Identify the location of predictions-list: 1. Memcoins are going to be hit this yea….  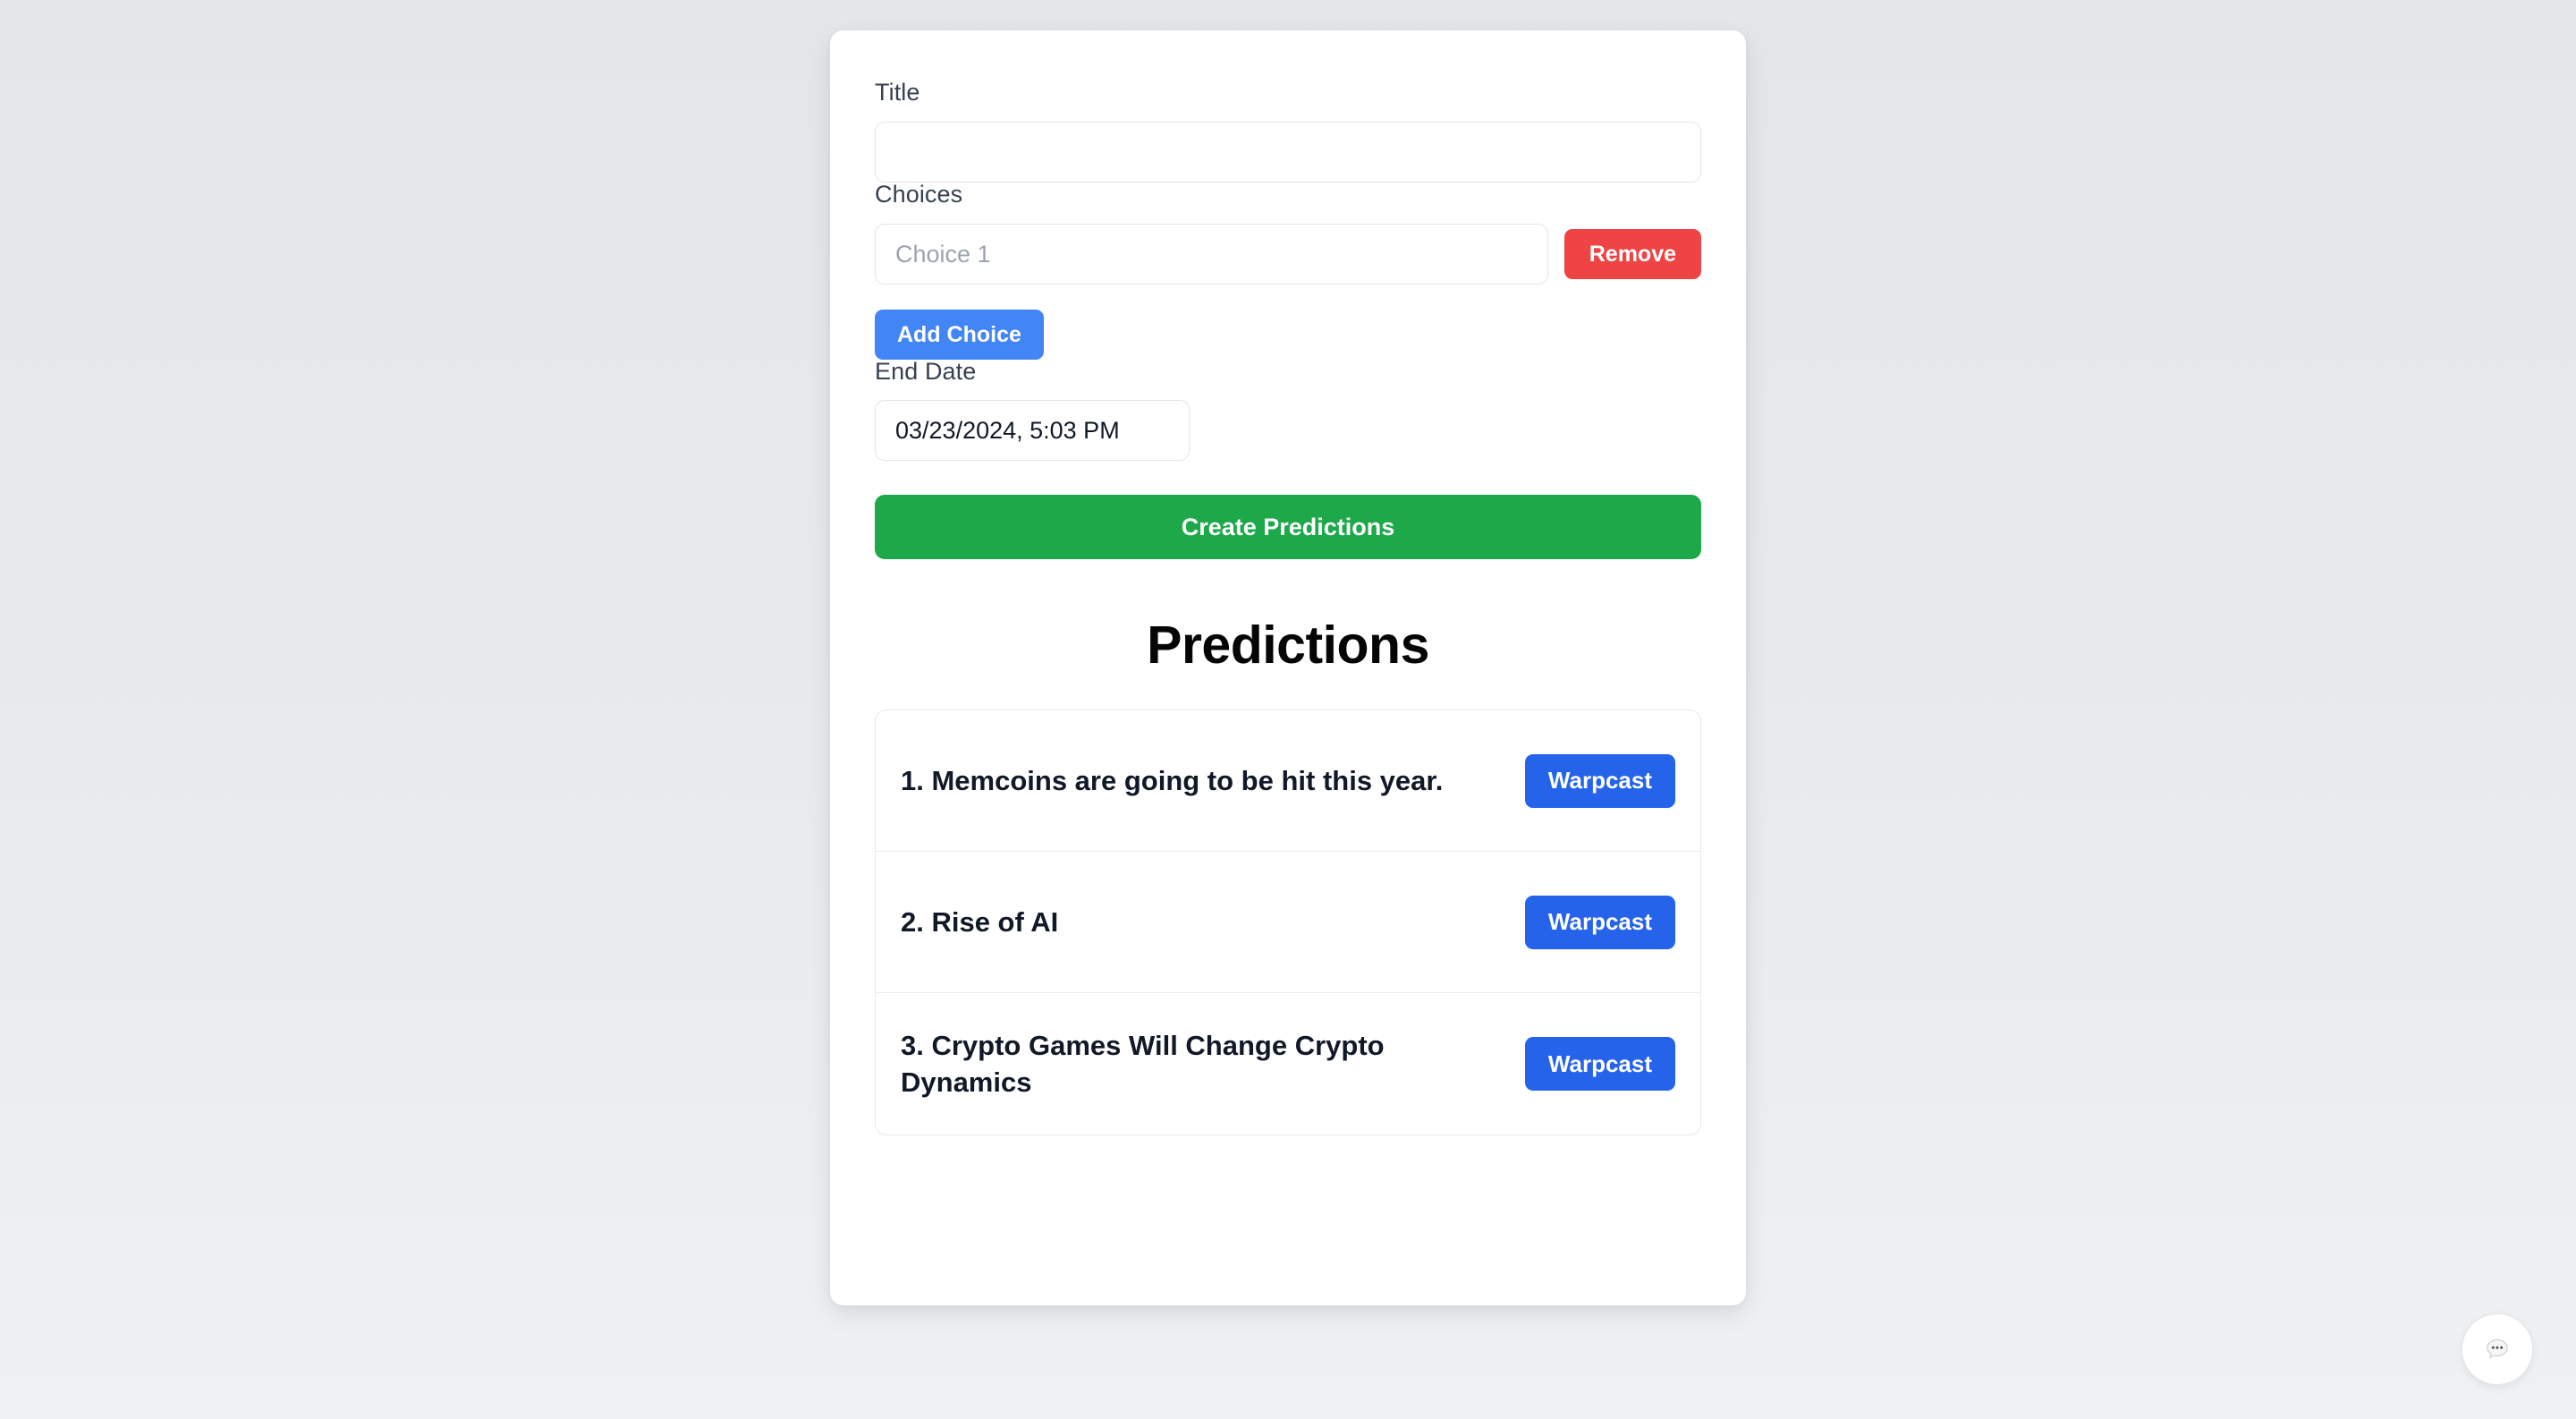
(1288, 922).